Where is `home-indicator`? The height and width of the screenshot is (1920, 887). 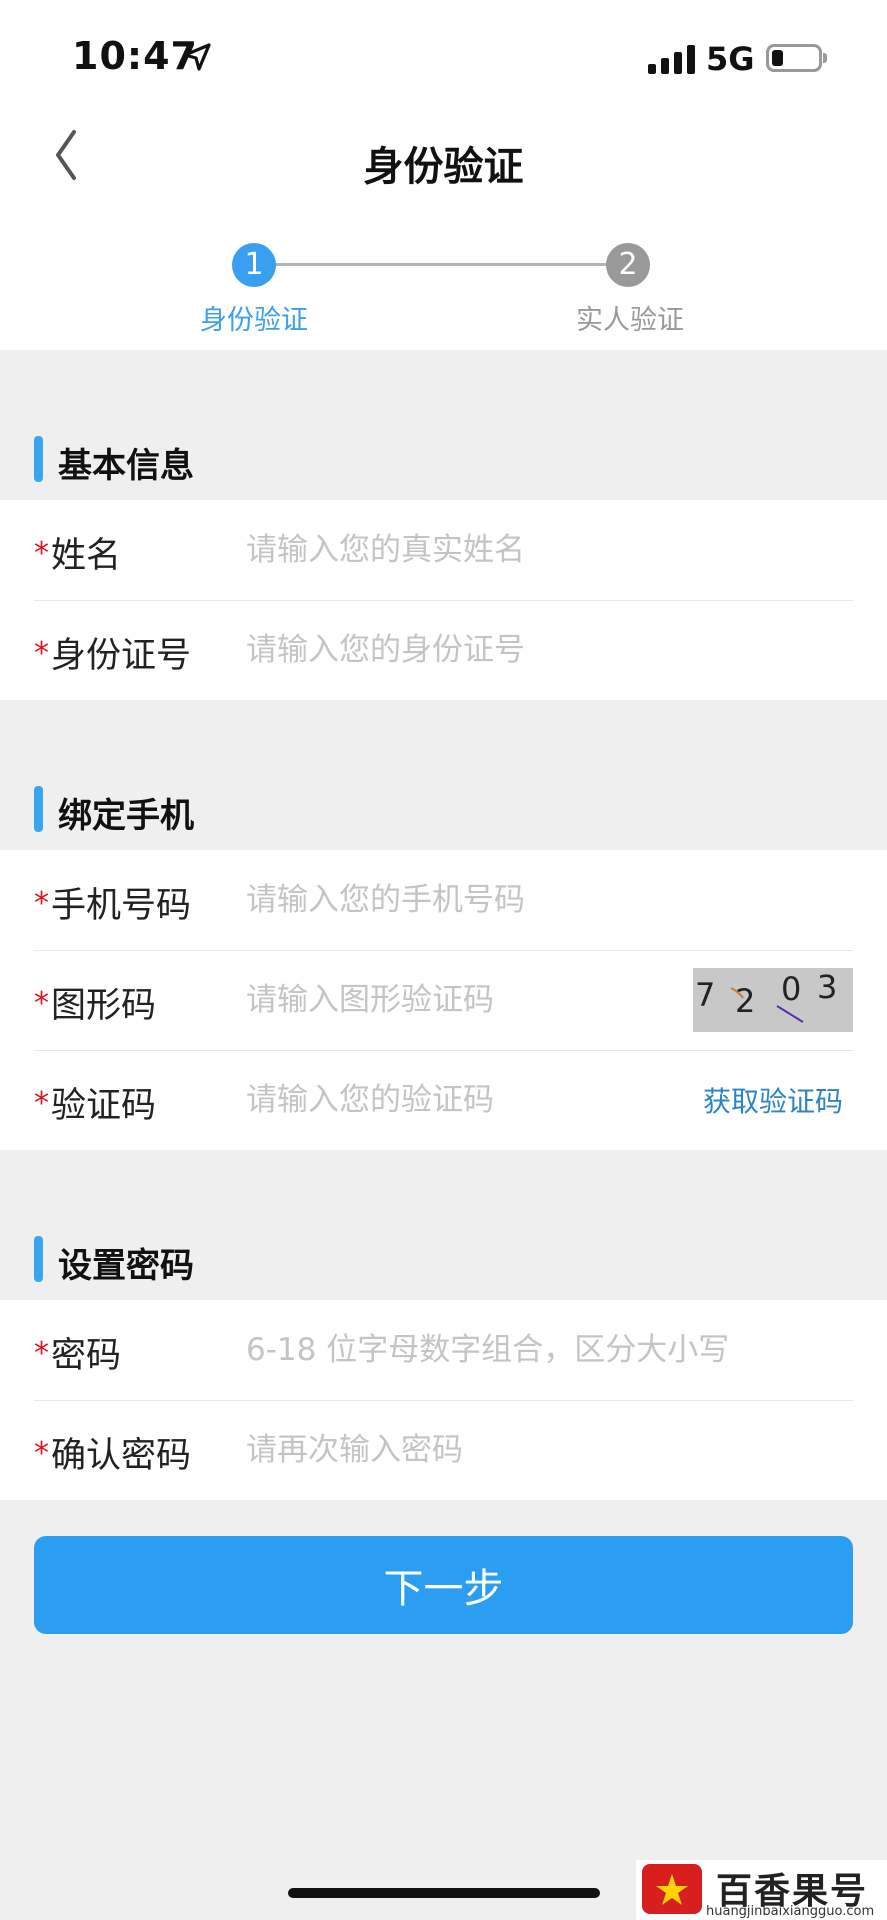 home-indicator is located at coordinates (444, 1893).